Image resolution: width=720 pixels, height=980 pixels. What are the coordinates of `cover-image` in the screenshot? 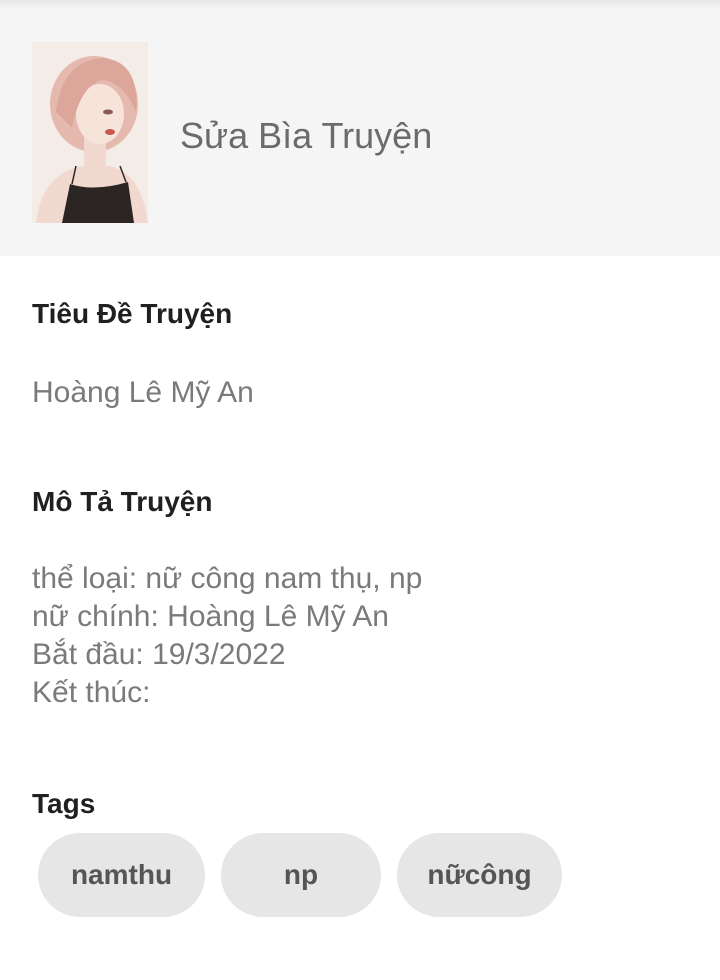 It's located at (90, 132).